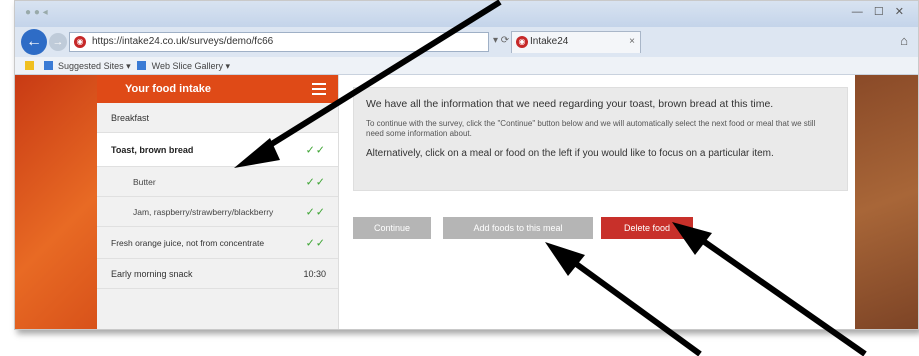 This screenshot has width=919, height=356. I want to click on sidebar-meal-breakfast: Breakfast, so click(217, 118).